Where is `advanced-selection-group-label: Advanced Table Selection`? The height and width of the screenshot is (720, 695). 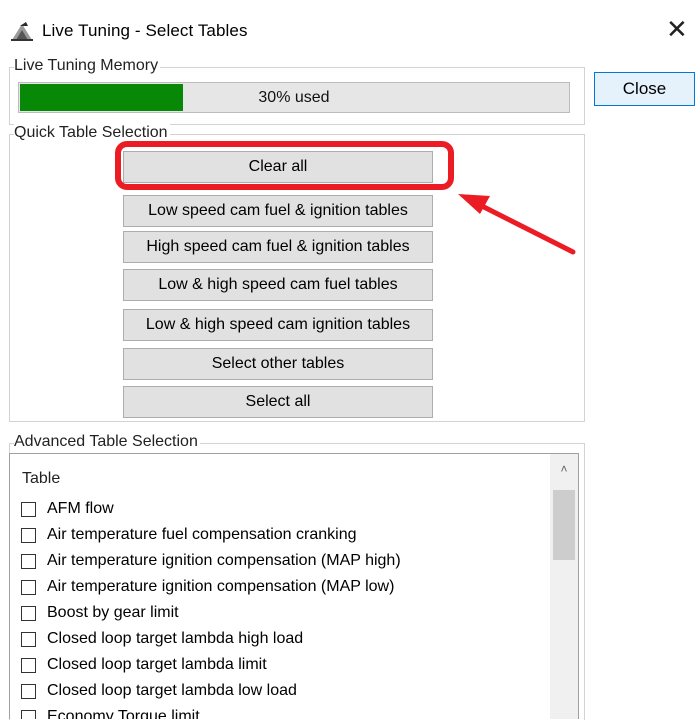
advanced-selection-group-label: Advanced Table Selection is located at coordinates (107, 442).